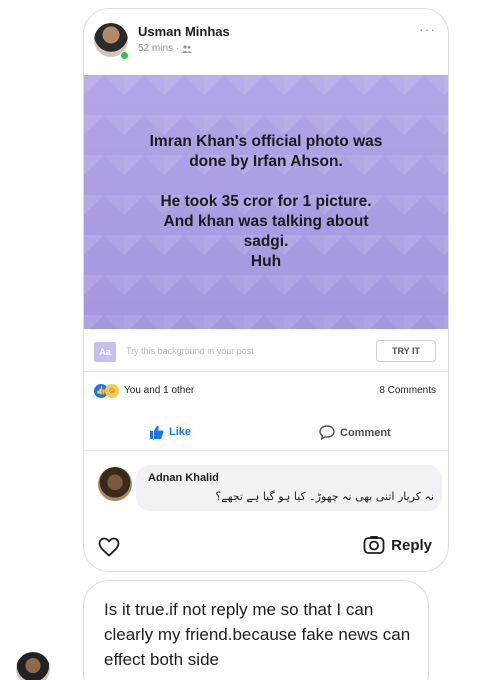 This screenshot has width=503, height=680. I want to click on post-line: He took 35 cror for 1 picture., so click(266, 201).